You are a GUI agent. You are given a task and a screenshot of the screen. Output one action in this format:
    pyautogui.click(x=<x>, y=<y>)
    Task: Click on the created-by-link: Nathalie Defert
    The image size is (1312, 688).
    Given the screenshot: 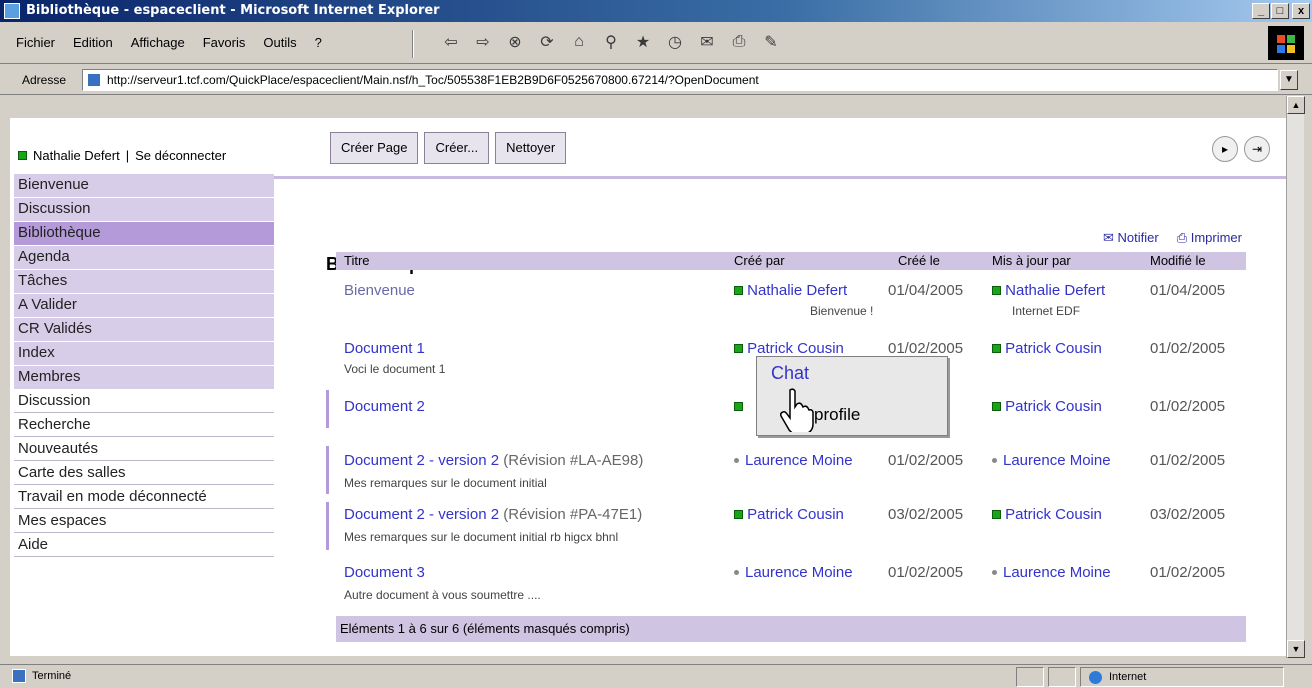 What is the action you would take?
    pyautogui.click(x=797, y=290)
    